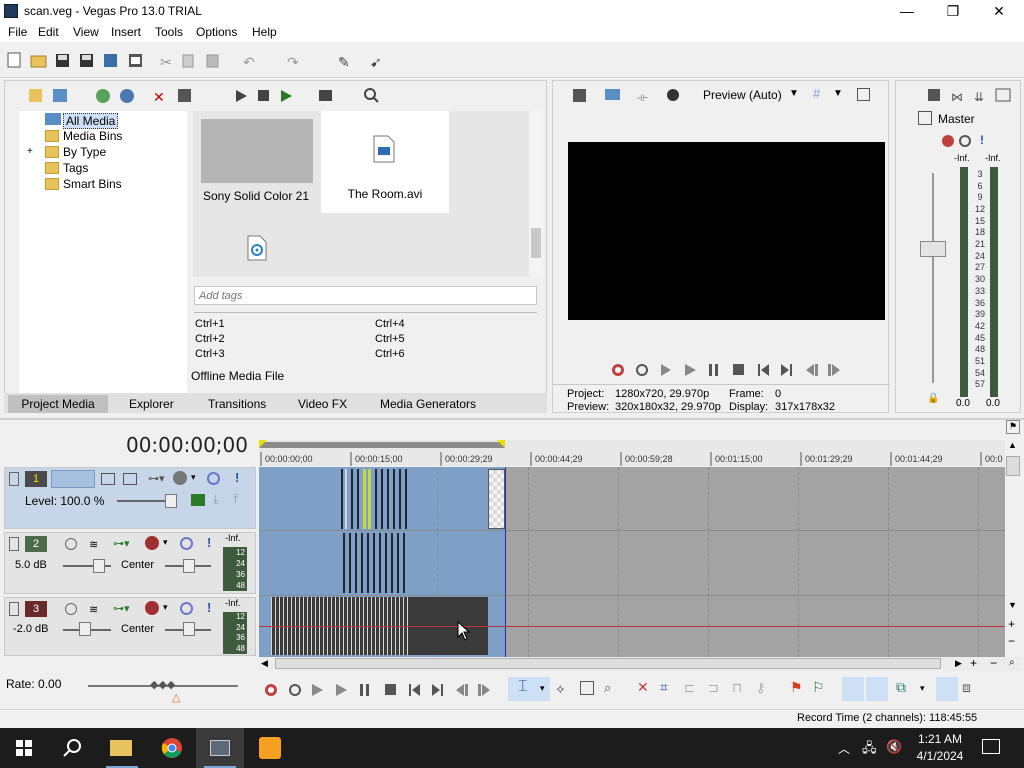  Describe the element at coordinates (48, 32) in the screenshot. I see `menu-edit: Edit` at that location.